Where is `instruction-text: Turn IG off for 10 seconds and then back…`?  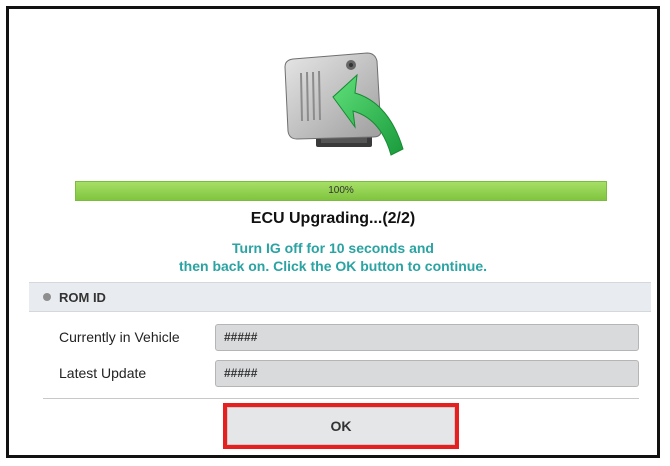
instruction-text: Turn IG off for 10 seconds and then back… is located at coordinates (333, 257).